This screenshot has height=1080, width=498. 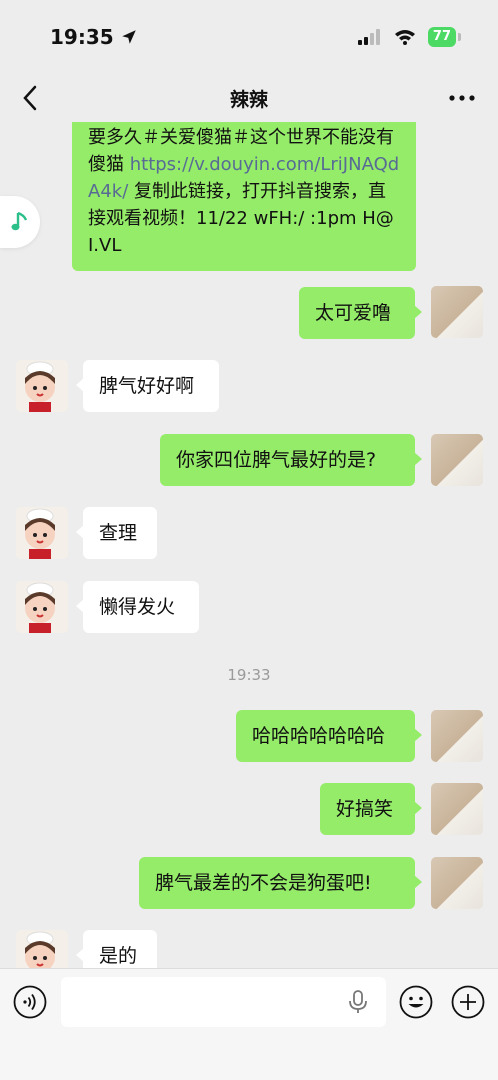 I want to click on signal-icon, so click(x=368, y=37).